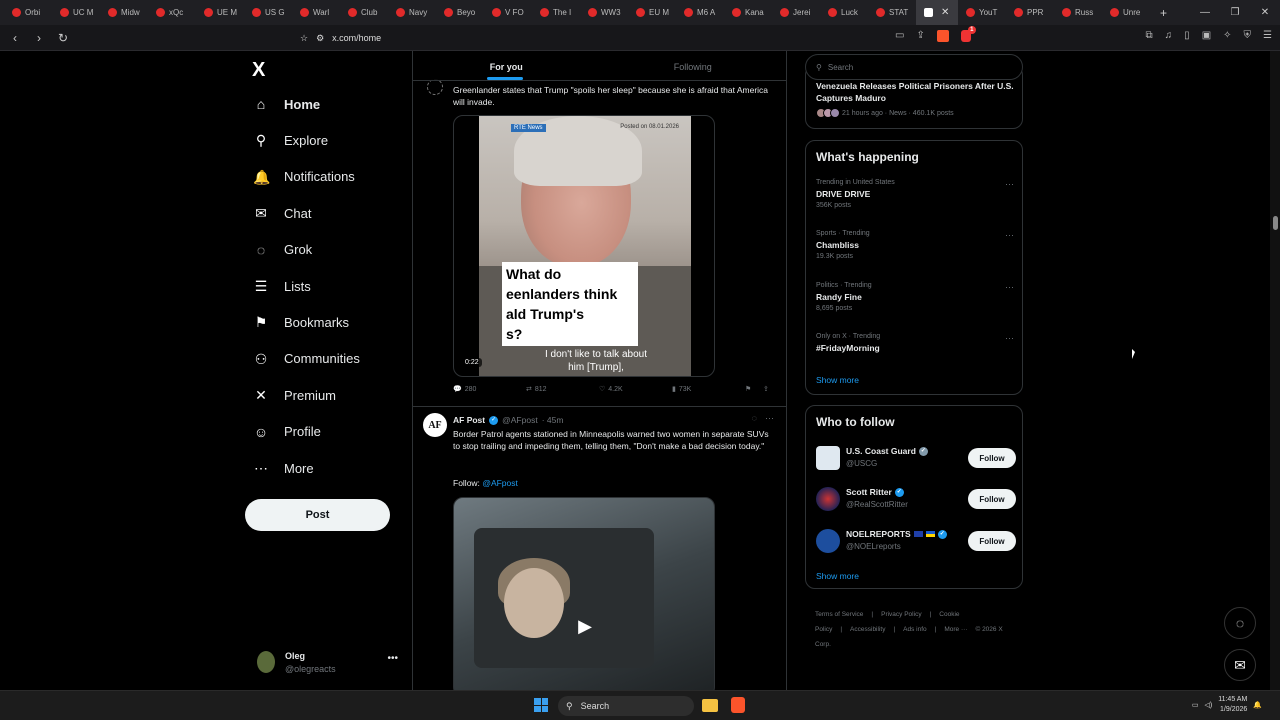  What do you see at coordinates (1248, 35) in the screenshot?
I see `vpn-icon: ⛨` at bounding box center [1248, 35].